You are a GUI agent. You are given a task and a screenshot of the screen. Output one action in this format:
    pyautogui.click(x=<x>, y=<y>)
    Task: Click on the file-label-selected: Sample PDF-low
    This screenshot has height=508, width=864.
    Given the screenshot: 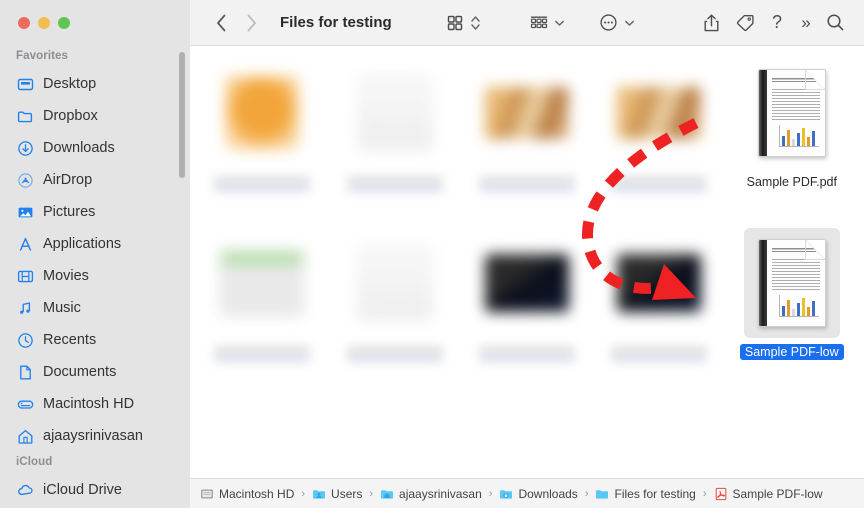 What is the action you would take?
    pyautogui.click(x=791, y=352)
    